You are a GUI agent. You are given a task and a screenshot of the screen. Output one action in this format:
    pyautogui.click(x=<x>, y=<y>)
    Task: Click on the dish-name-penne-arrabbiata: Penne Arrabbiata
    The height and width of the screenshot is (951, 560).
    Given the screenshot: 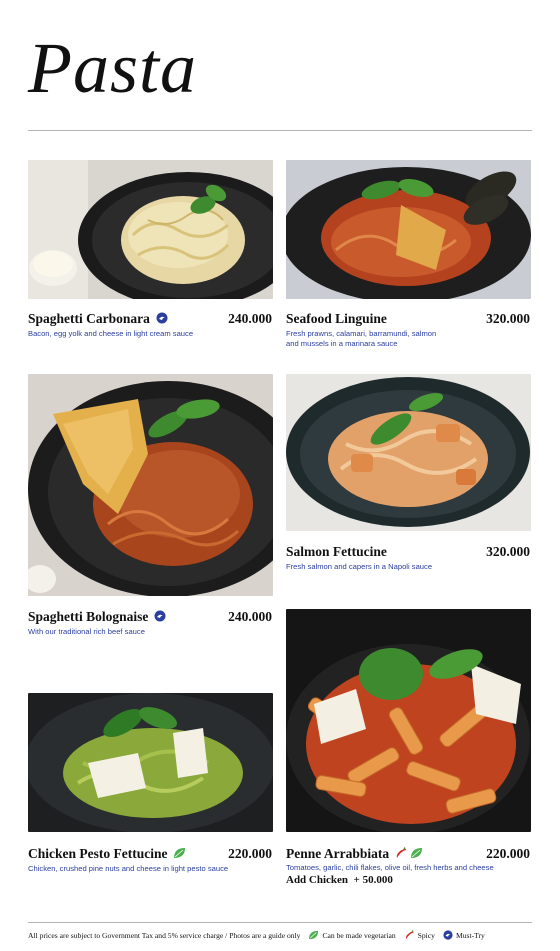 What is the action you would take?
    pyautogui.click(x=354, y=854)
    